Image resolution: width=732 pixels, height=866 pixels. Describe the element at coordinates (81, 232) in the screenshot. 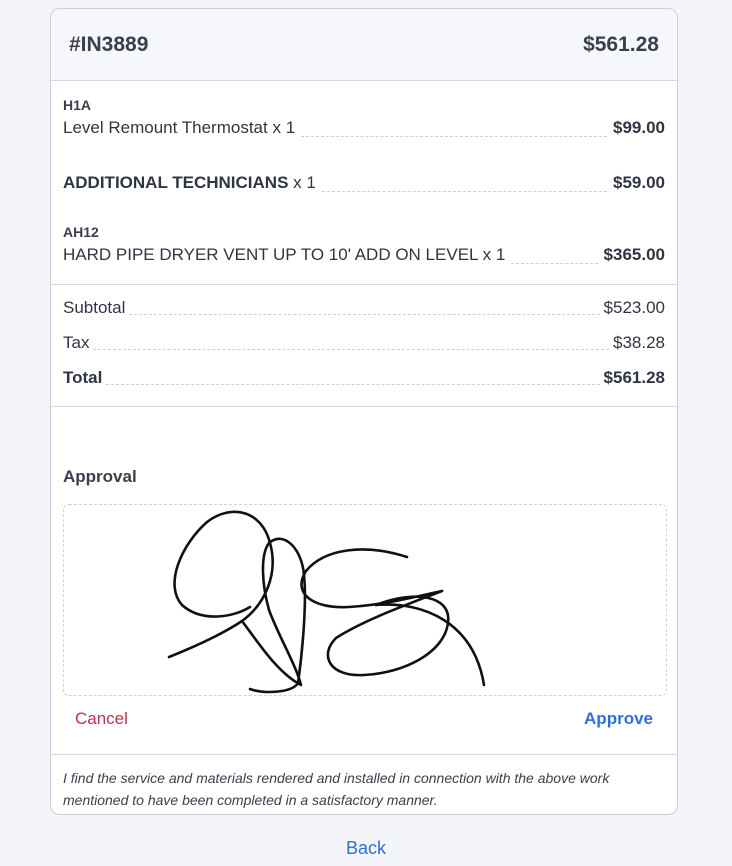

I see `item-code: AH12` at that location.